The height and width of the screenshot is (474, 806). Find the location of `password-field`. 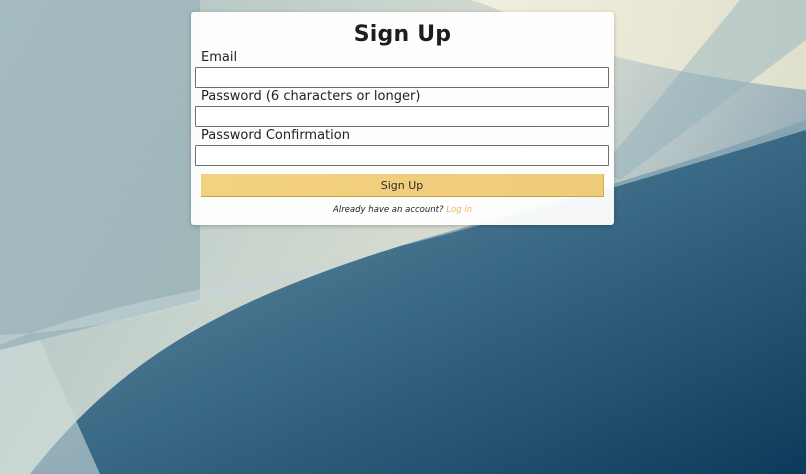

password-field is located at coordinates (402, 116).